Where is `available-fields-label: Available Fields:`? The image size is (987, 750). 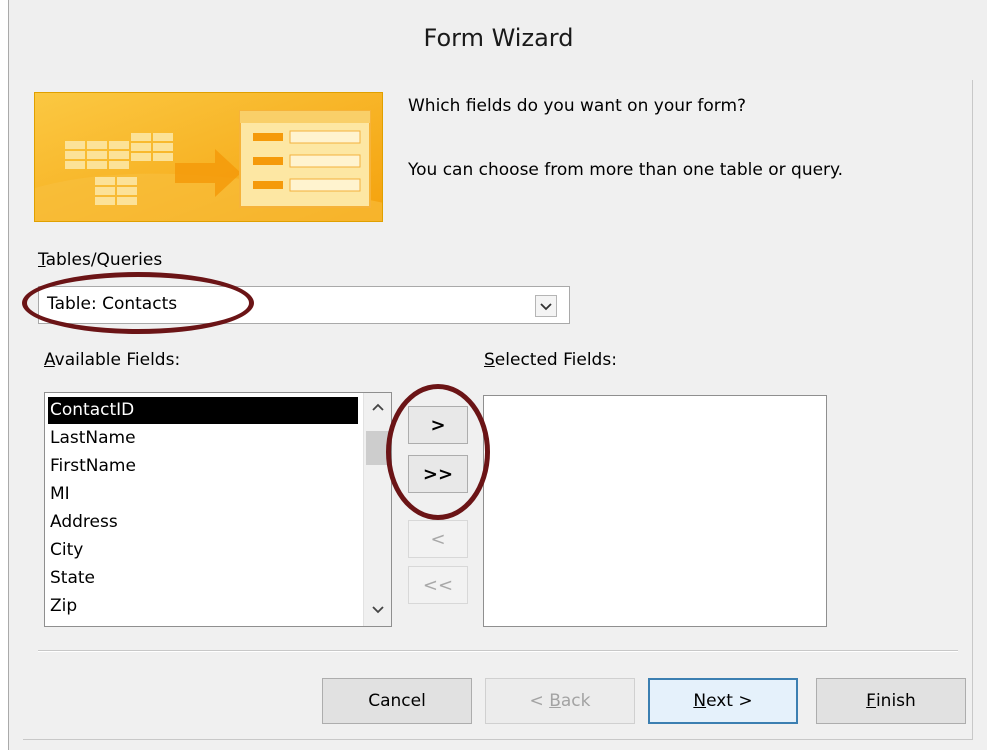
available-fields-label: Available Fields: is located at coordinates (112, 360).